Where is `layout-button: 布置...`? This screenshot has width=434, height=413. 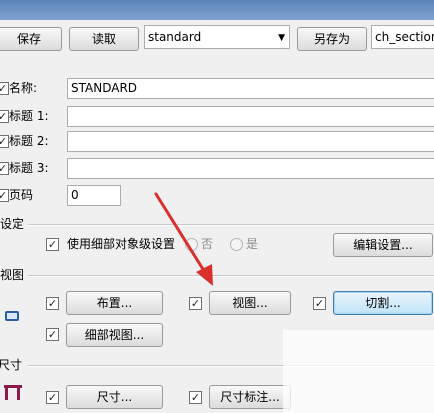
layout-button: 布置... is located at coordinates (114, 303).